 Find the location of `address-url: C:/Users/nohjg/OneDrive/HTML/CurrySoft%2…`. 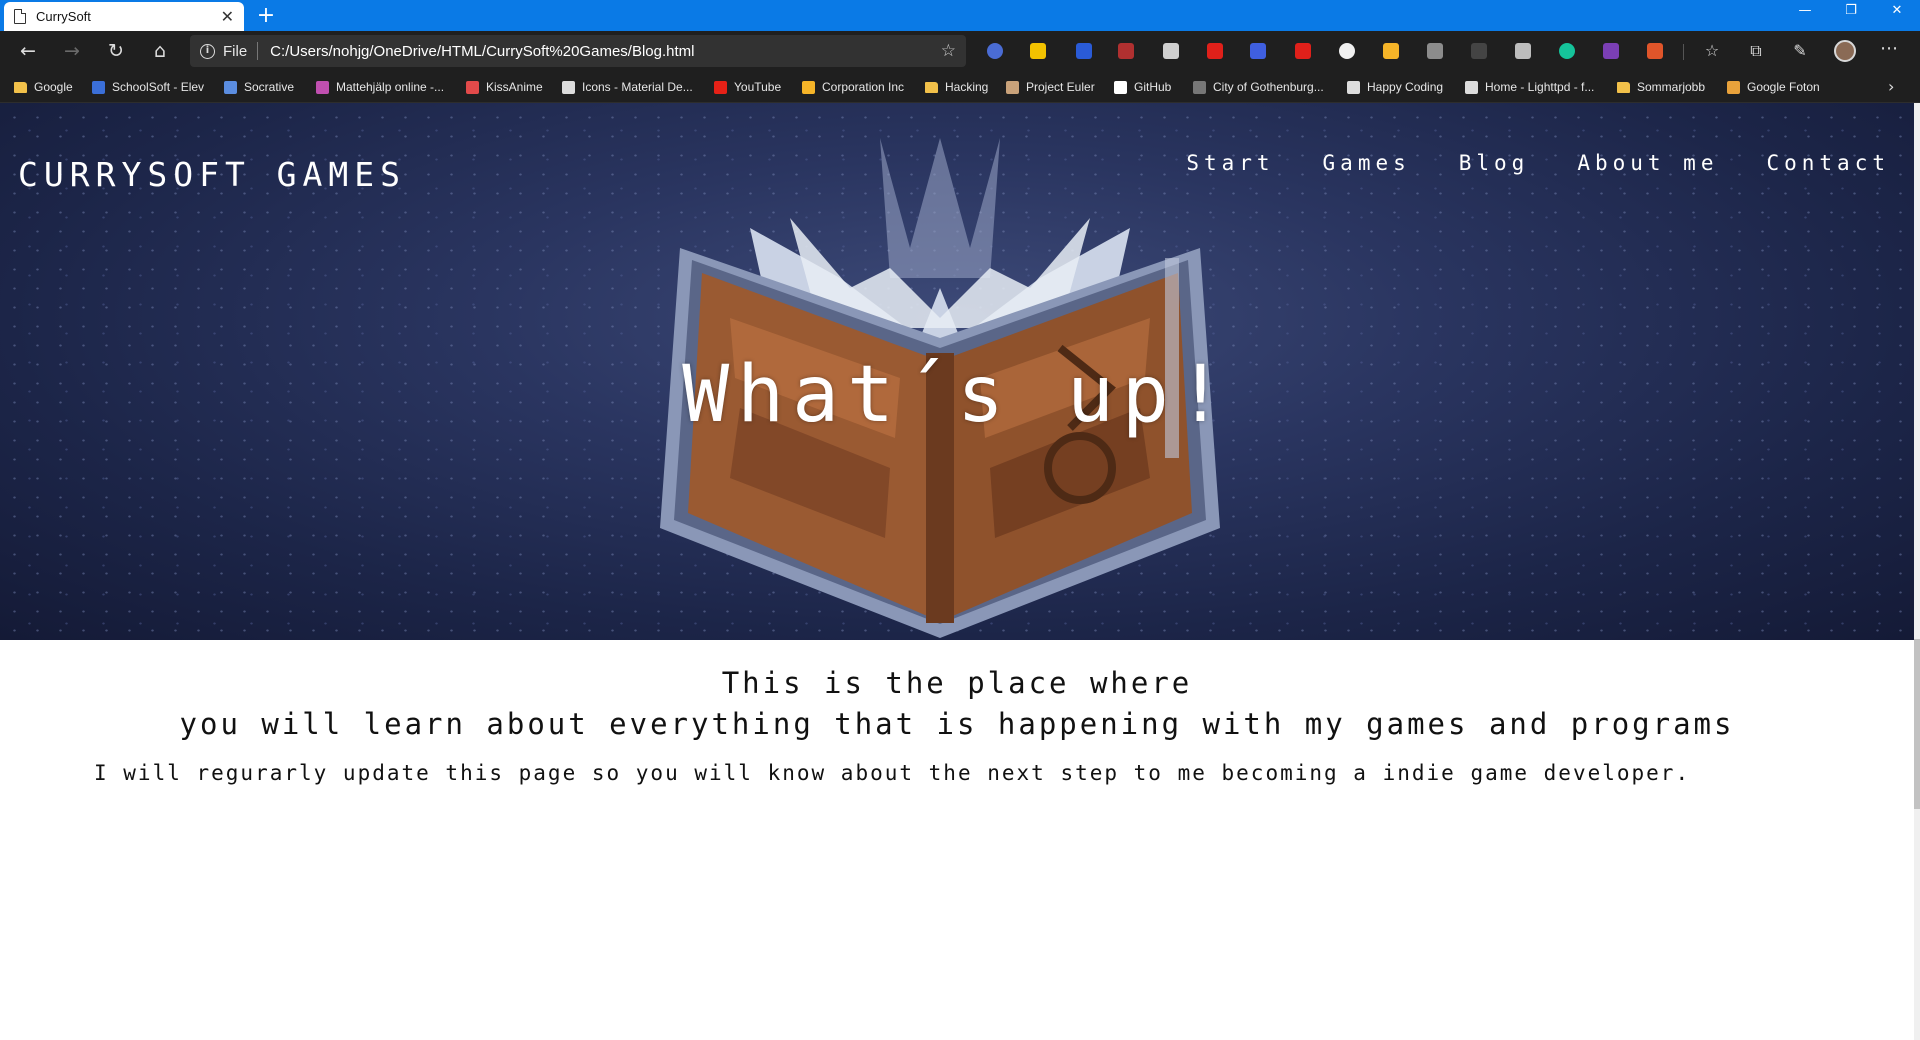

address-url: C:/Users/nohjg/OneDrive/HTML/CurrySoft%2… is located at coordinates (605, 51).